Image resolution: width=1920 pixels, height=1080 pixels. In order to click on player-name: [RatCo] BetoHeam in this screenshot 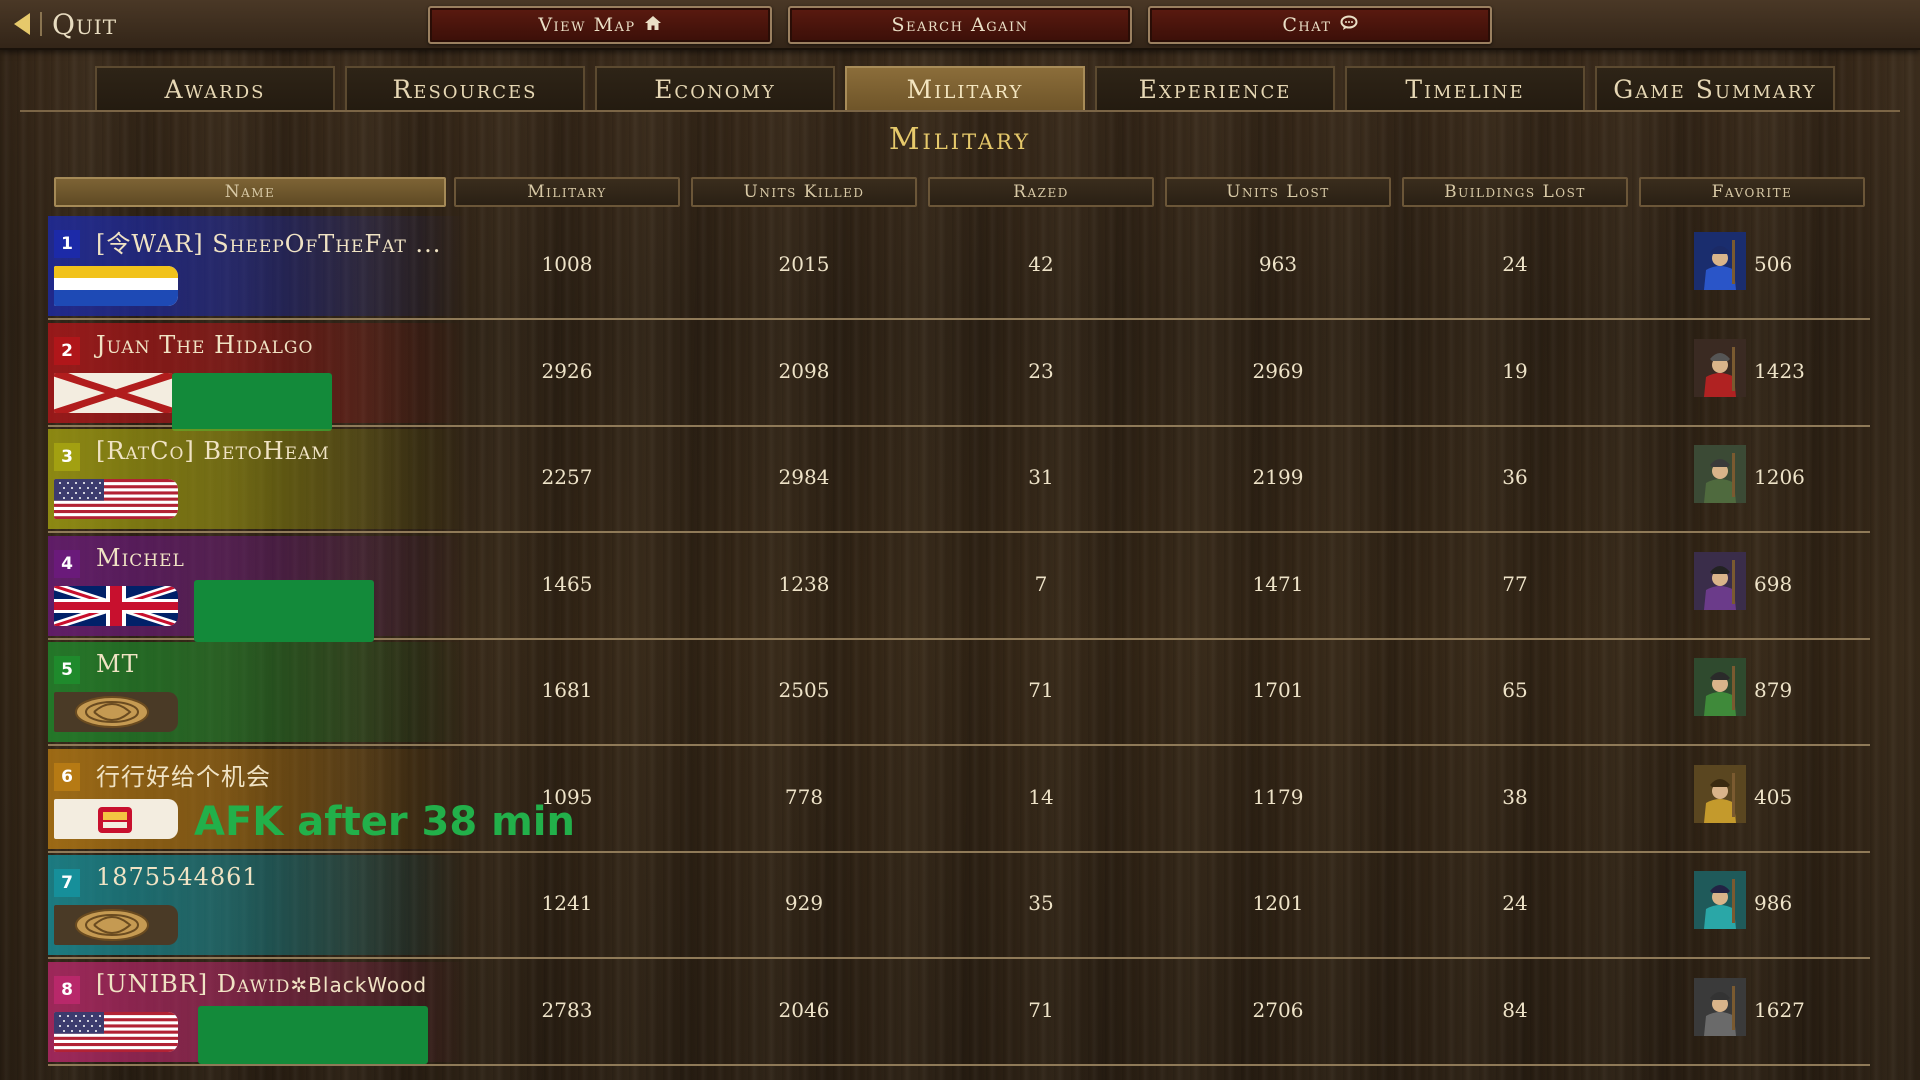, I will do `click(213, 451)`.